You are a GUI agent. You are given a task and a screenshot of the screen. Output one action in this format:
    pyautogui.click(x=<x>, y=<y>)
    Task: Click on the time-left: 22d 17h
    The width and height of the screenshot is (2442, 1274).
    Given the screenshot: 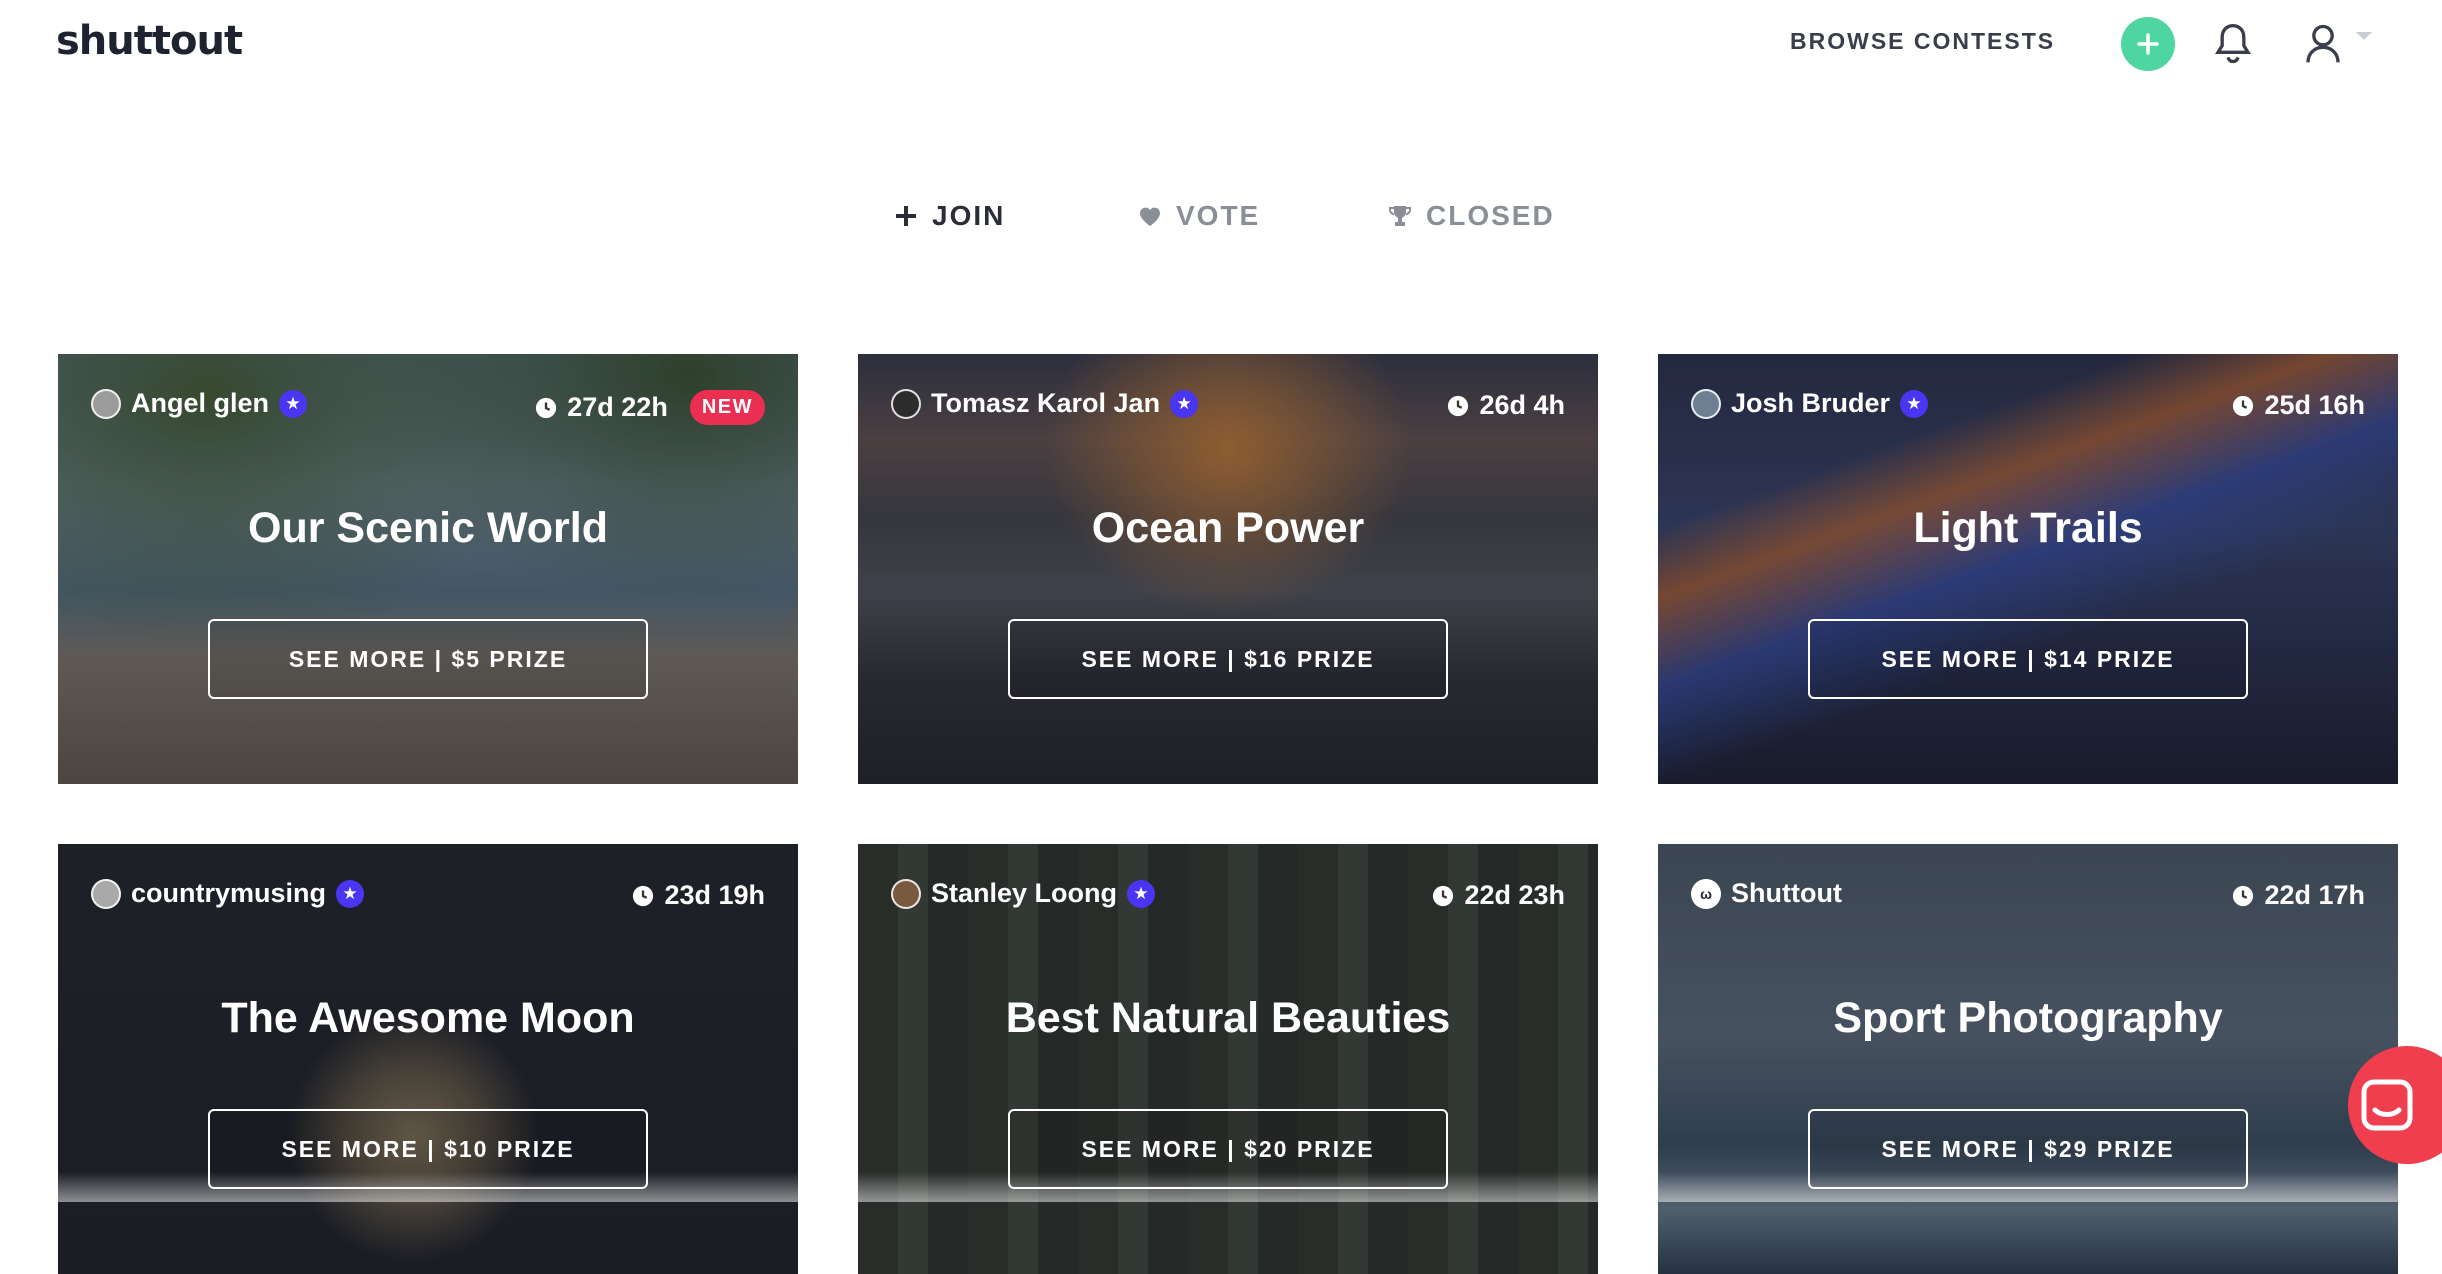 What is the action you would take?
    pyautogui.click(x=2298, y=895)
    